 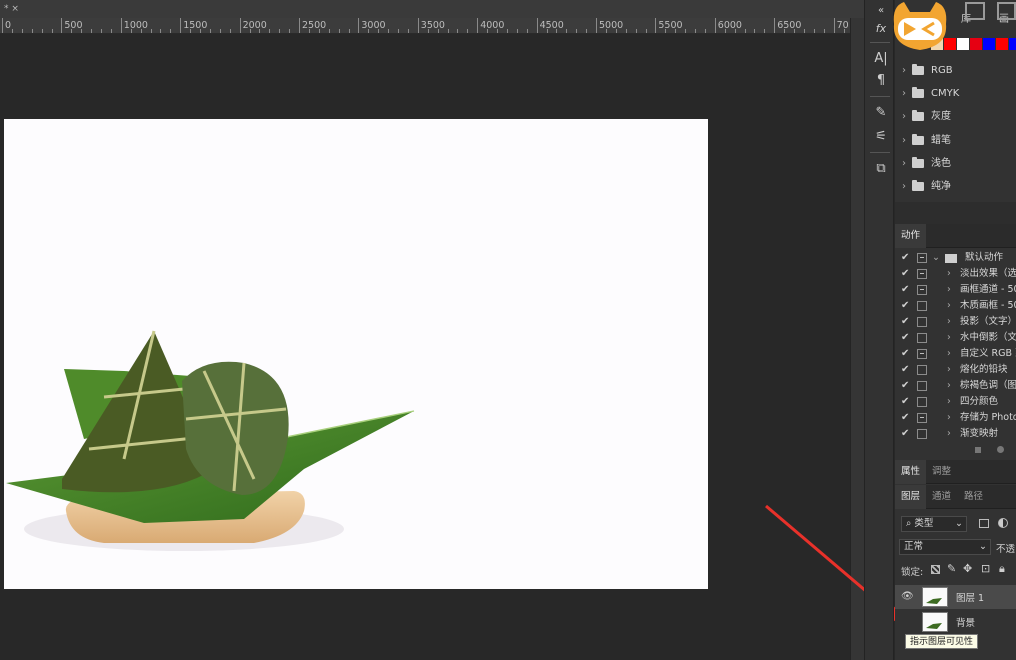 I want to click on swatch-folder-row: › 灰度, so click(x=955, y=116).